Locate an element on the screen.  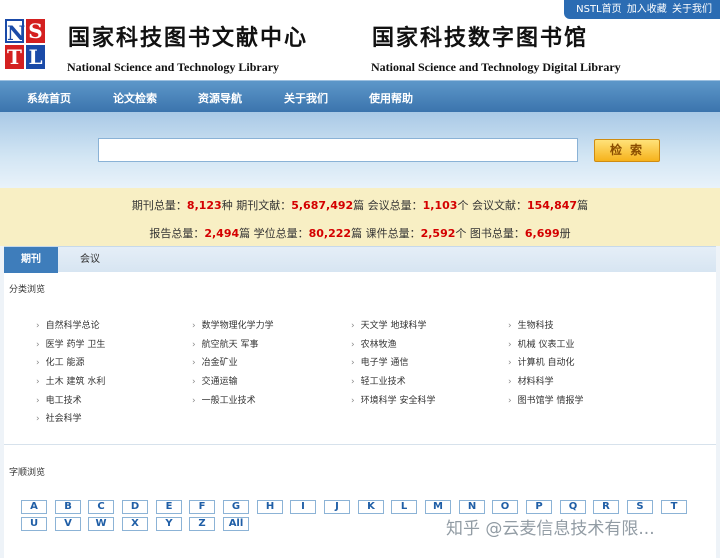
letter-button: F is located at coordinates (202, 507).